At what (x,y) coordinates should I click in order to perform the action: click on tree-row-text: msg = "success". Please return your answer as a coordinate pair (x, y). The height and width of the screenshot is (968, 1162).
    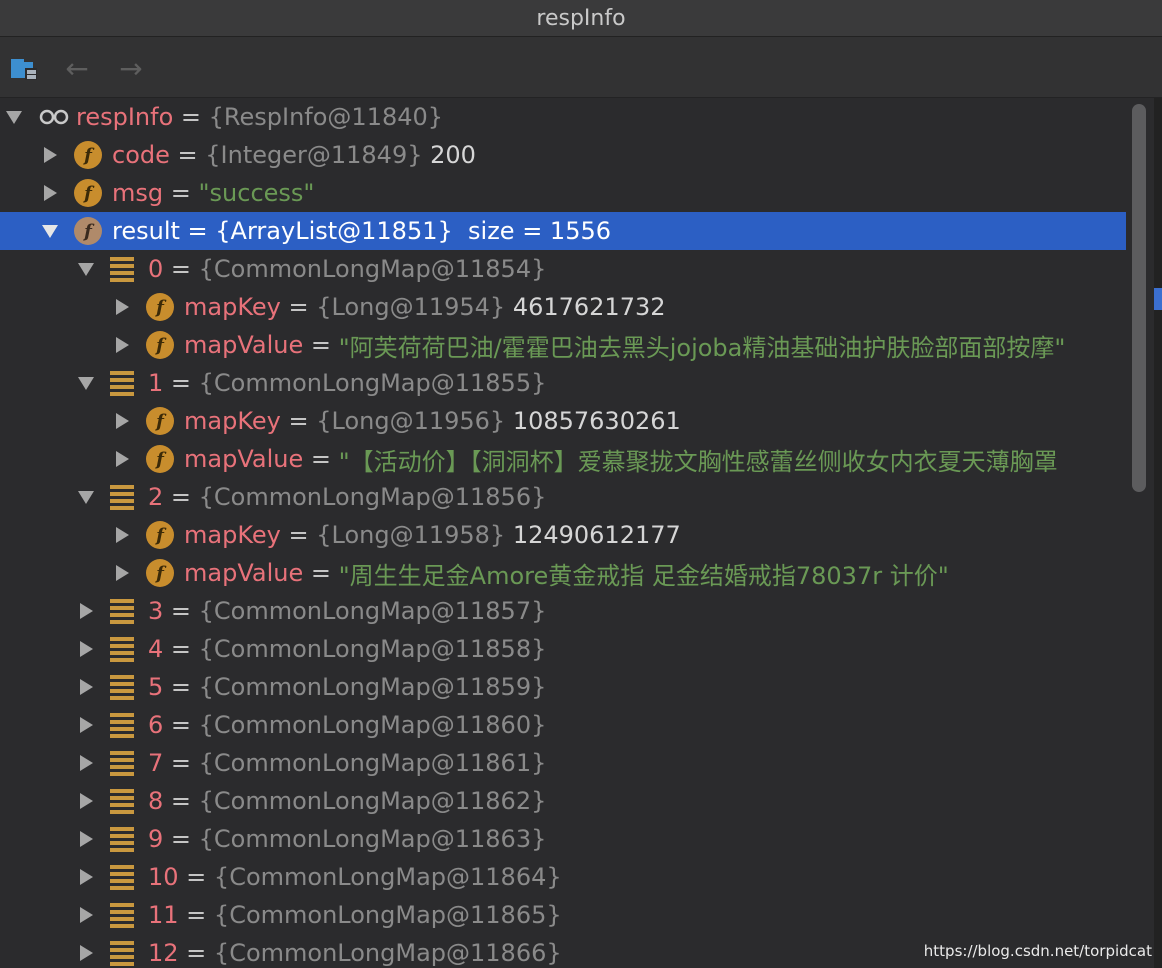
    Looking at the image, I should click on (213, 193).